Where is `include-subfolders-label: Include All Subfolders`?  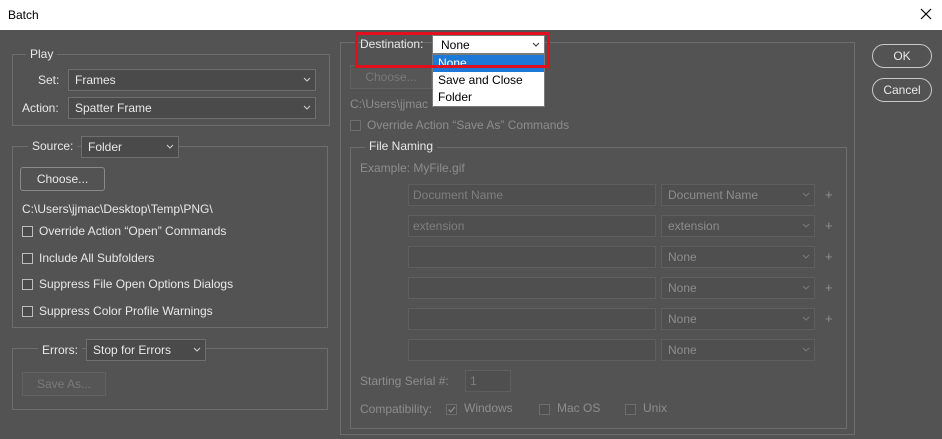
include-subfolders-label: Include All Subfolders is located at coordinates (97, 258).